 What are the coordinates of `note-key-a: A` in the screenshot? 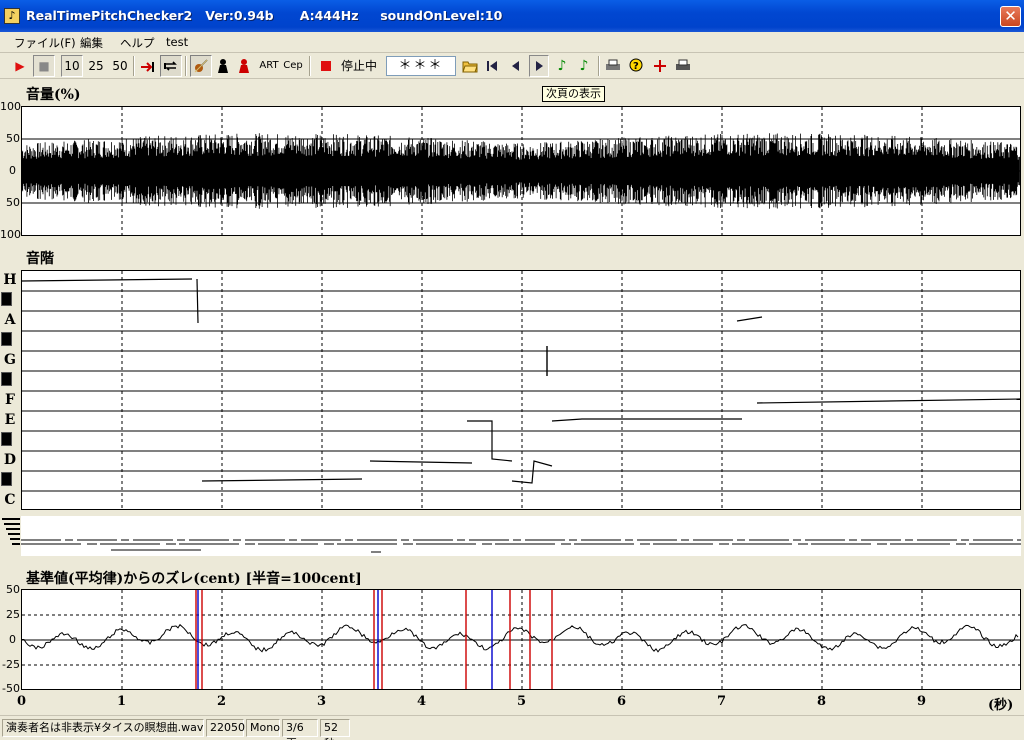 It's located at (10, 320).